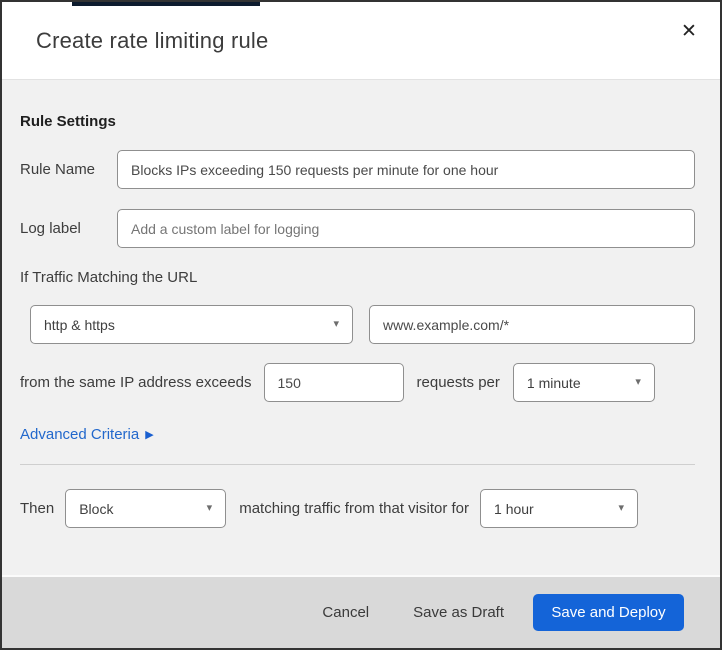  I want to click on dialog-title: Create rate limiting rule, so click(152, 40).